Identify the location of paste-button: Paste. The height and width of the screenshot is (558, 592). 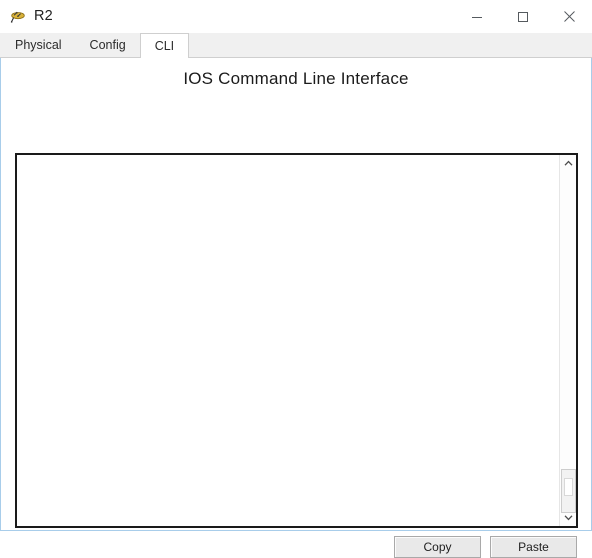
(533, 547).